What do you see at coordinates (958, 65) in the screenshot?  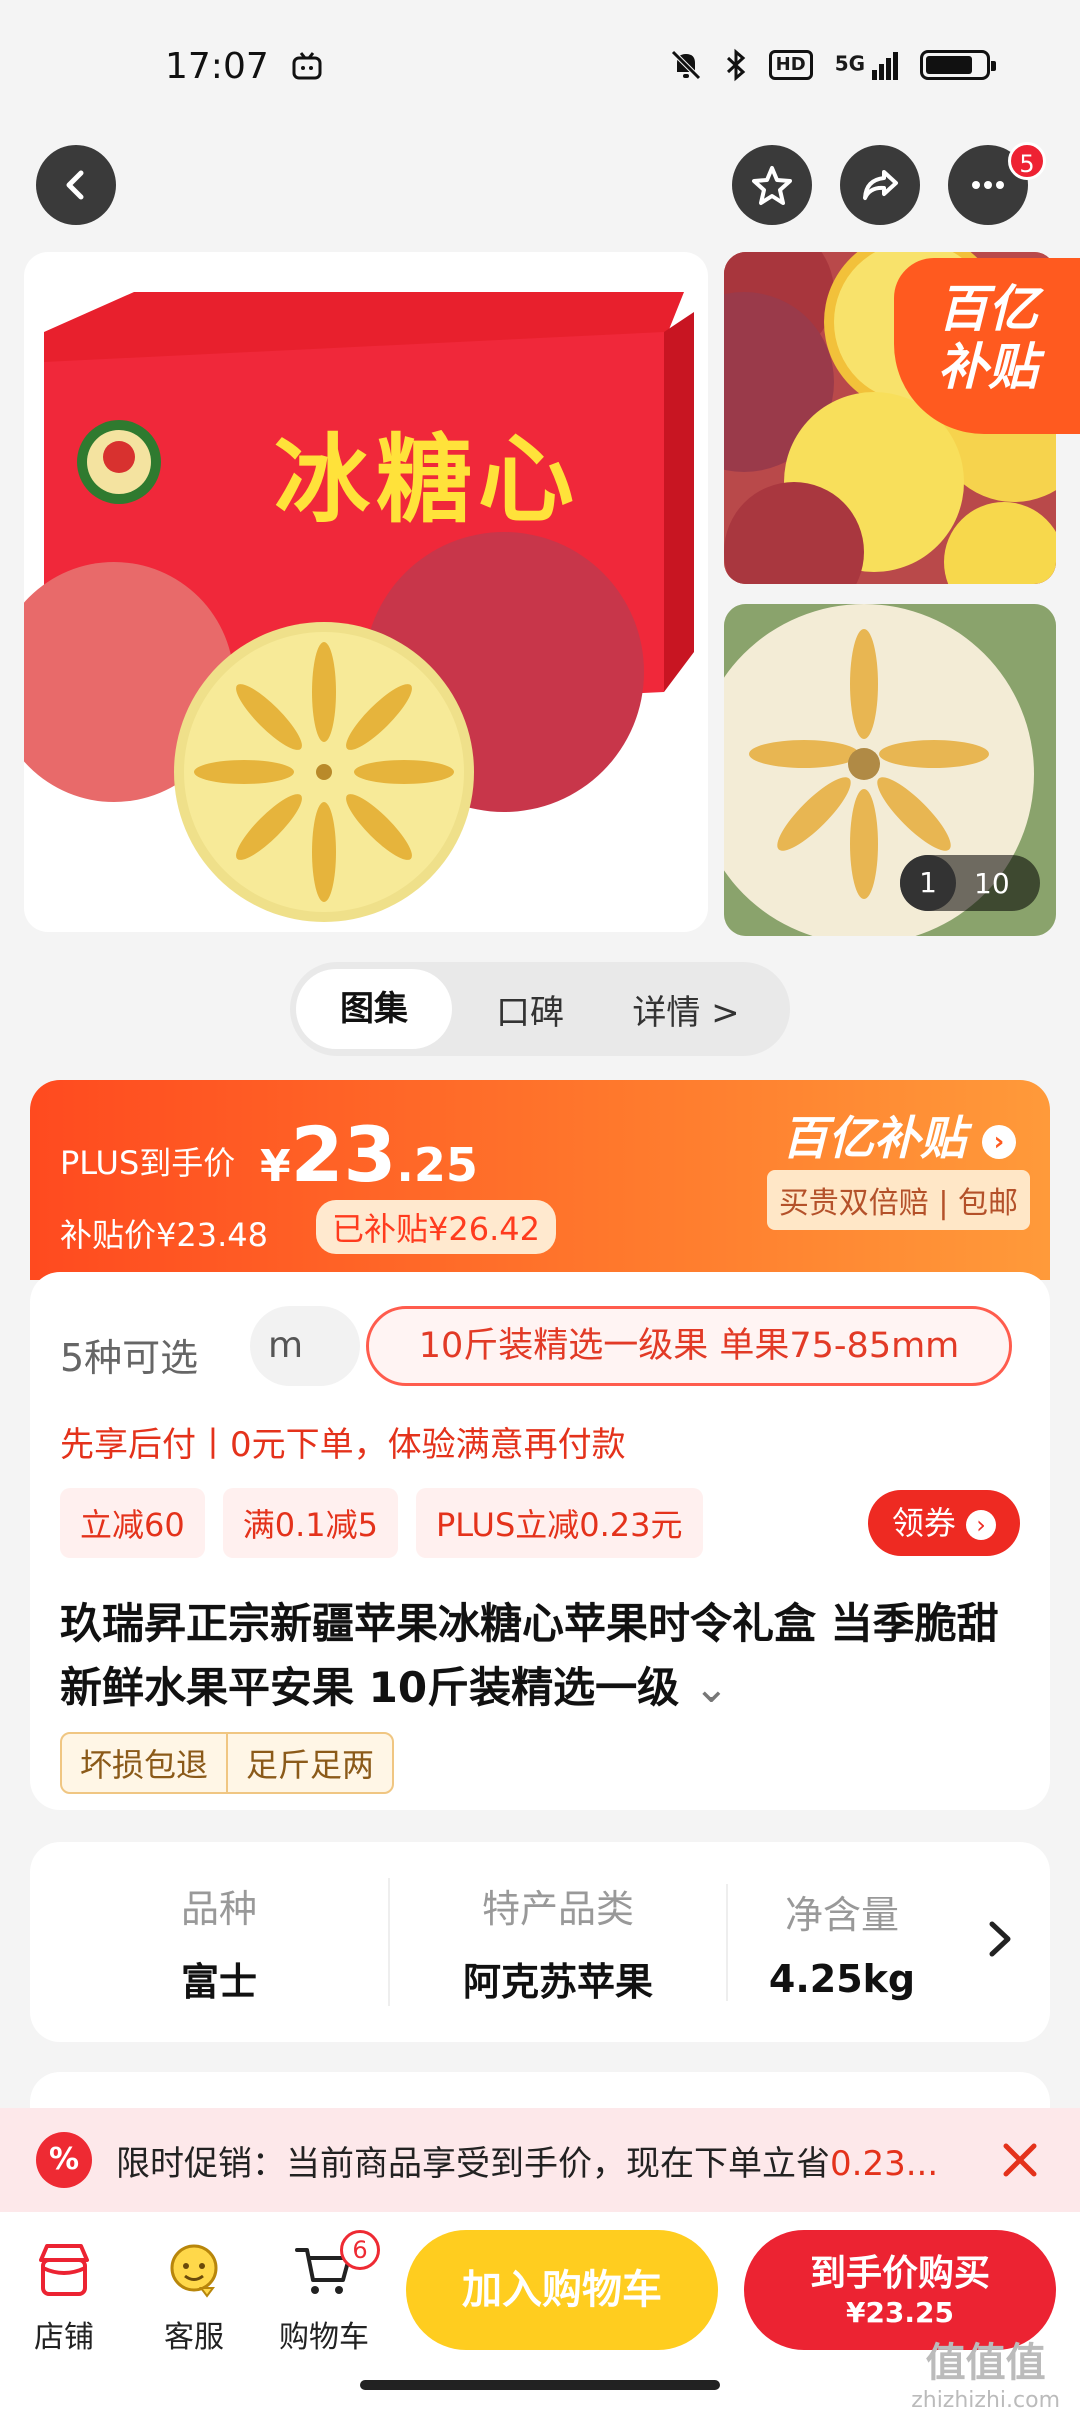 I see `battery-icon` at bounding box center [958, 65].